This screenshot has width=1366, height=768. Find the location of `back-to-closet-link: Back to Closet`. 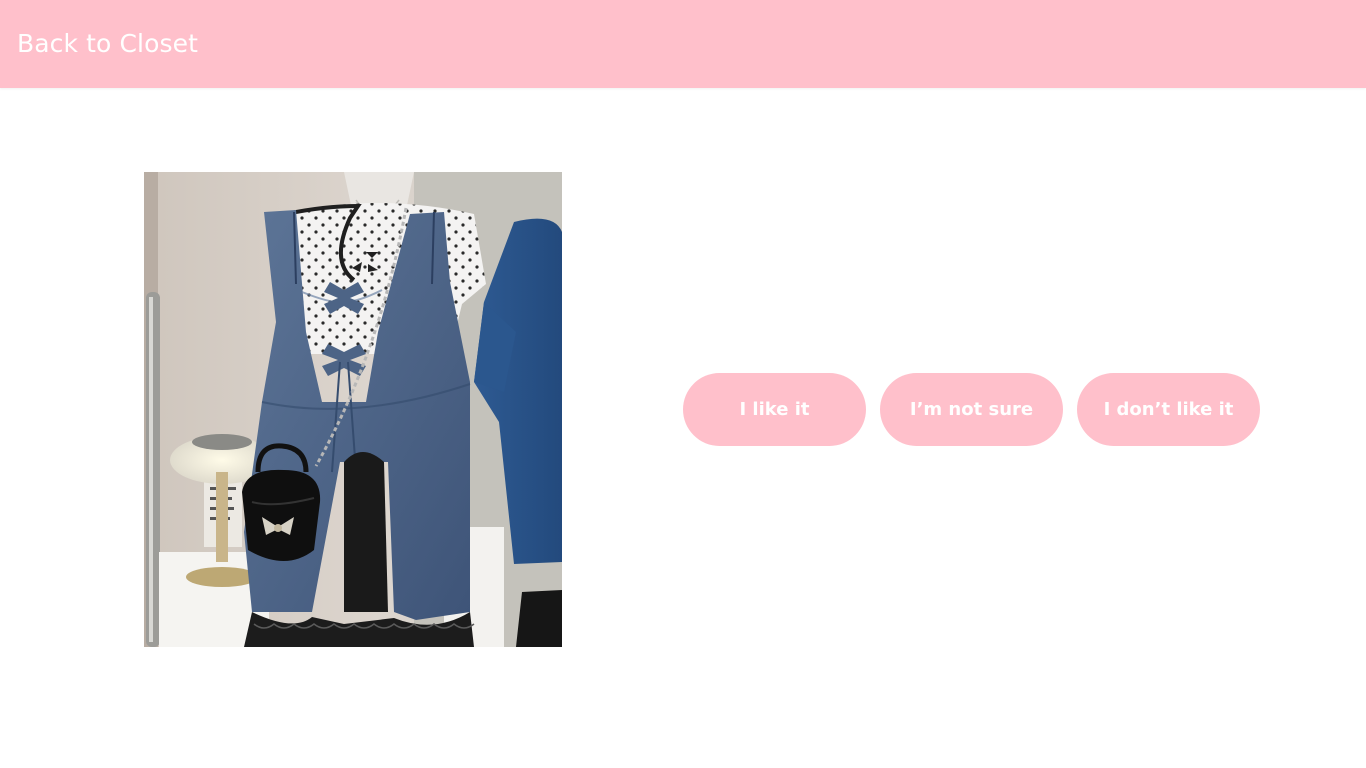

back-to-closet-link: Back to Closet is located at coordinates (107, 44).